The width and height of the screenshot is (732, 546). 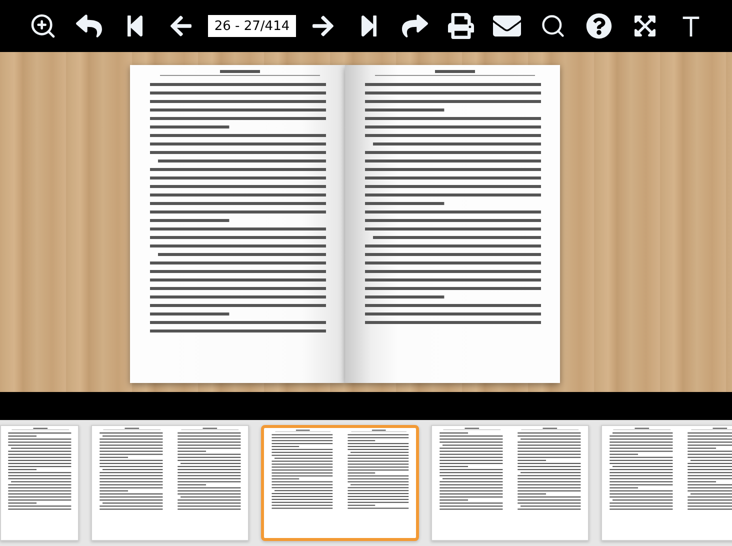 What do you see at coordinates (252, 26) in the screenshot?
I see `page-number-field: 26 - 27/414` at bounding box center [252, 26].